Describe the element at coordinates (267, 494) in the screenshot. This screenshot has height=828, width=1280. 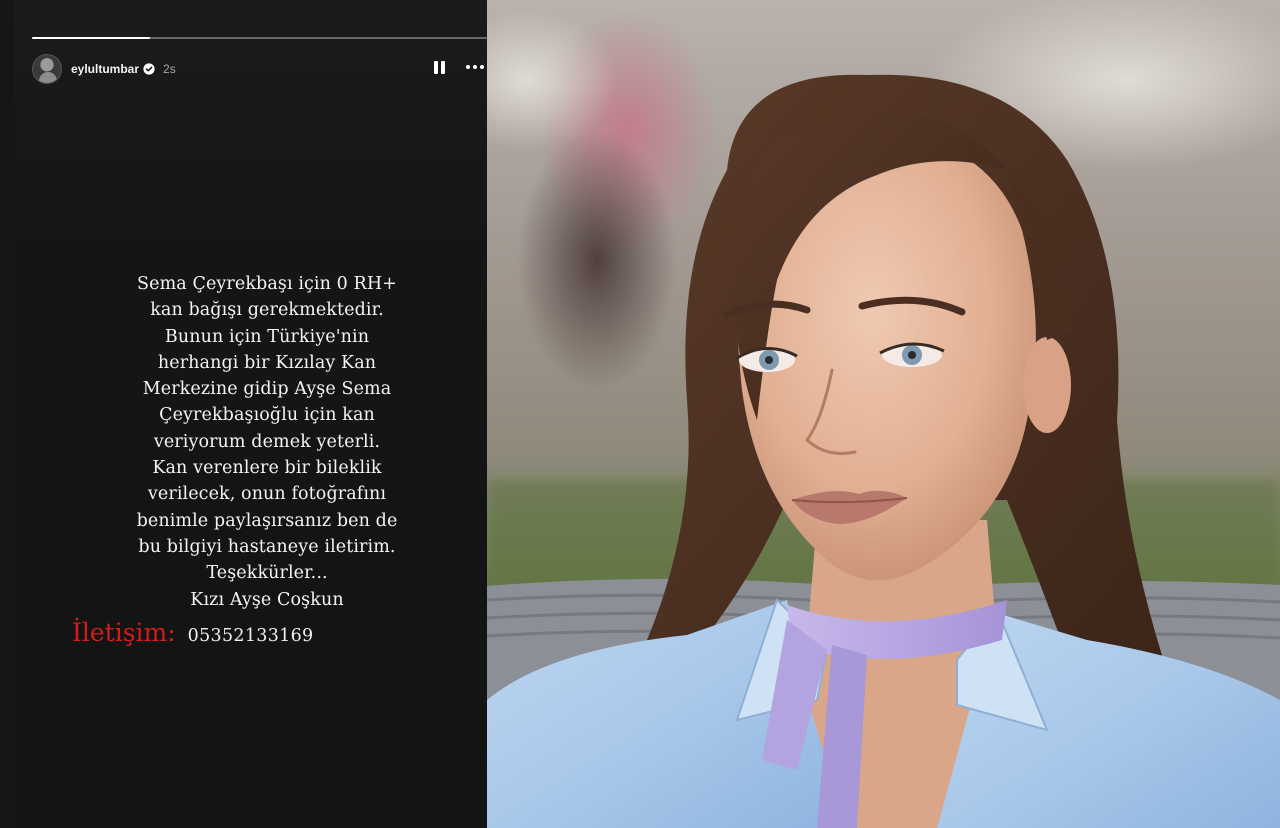
I see `story-text-line: verilecek, onun fotoğrafını` at that location.